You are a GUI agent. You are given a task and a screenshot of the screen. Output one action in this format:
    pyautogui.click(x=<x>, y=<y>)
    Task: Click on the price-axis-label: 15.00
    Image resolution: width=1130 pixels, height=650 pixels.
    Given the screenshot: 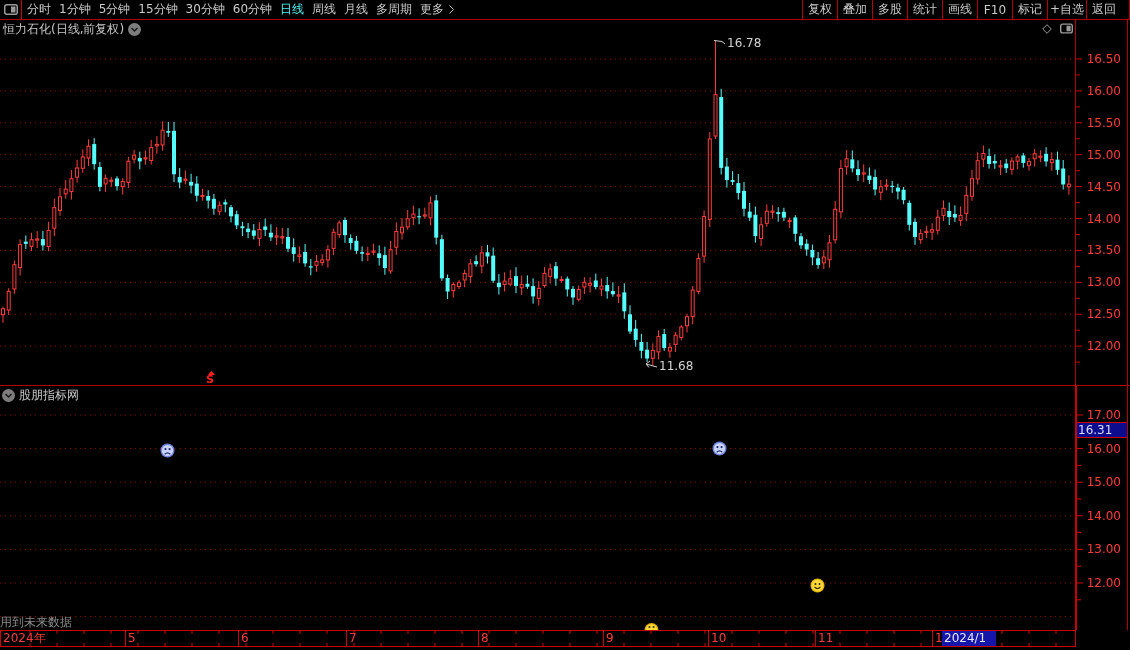 What is the action you would take?
    pyautogui.click(x=1103, y=154)
    